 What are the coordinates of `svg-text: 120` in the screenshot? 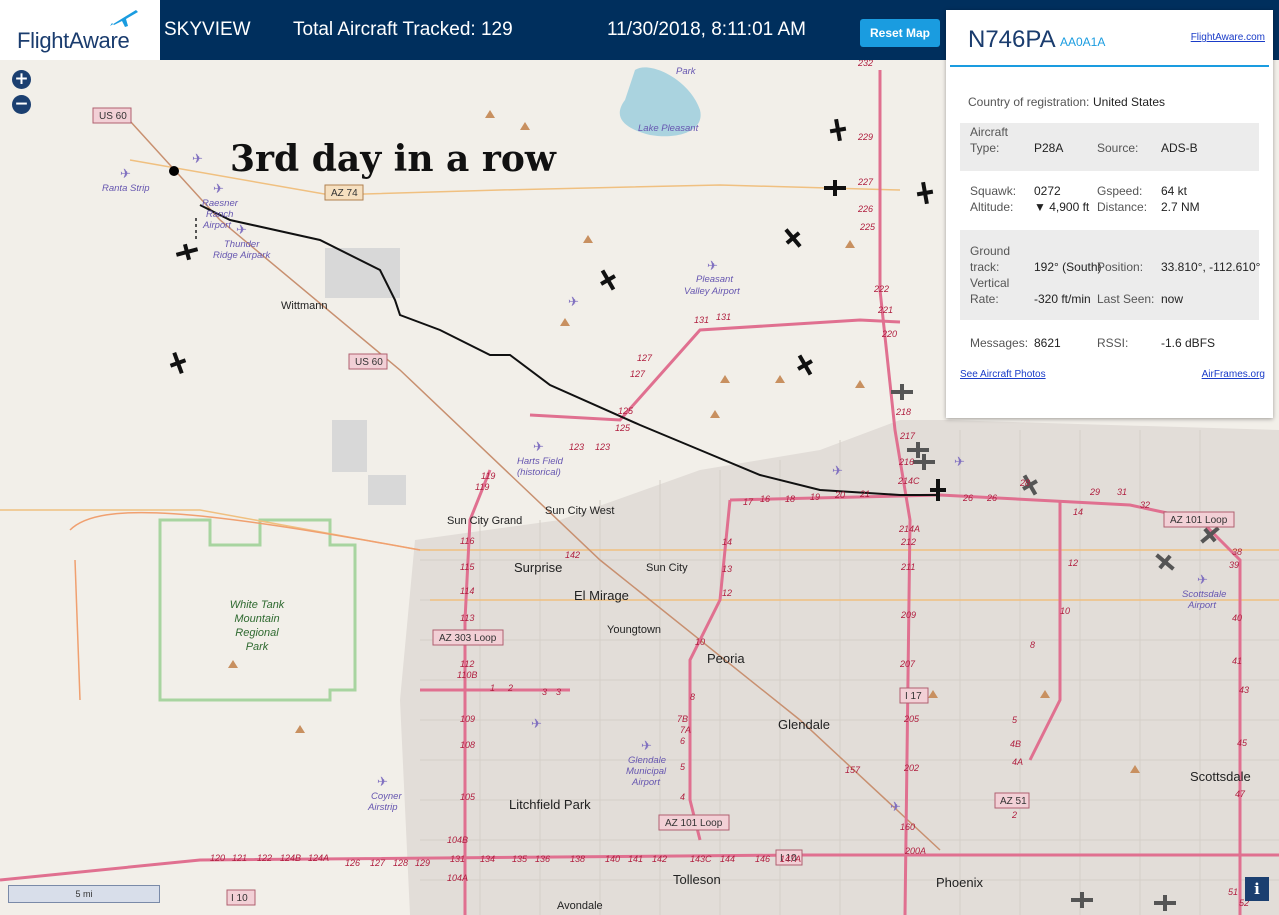 It's located at (217, 858).